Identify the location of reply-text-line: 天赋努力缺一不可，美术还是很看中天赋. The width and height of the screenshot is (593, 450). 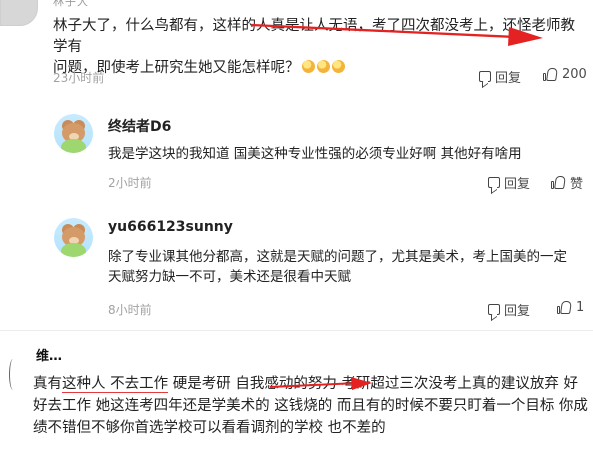
(229, 277).